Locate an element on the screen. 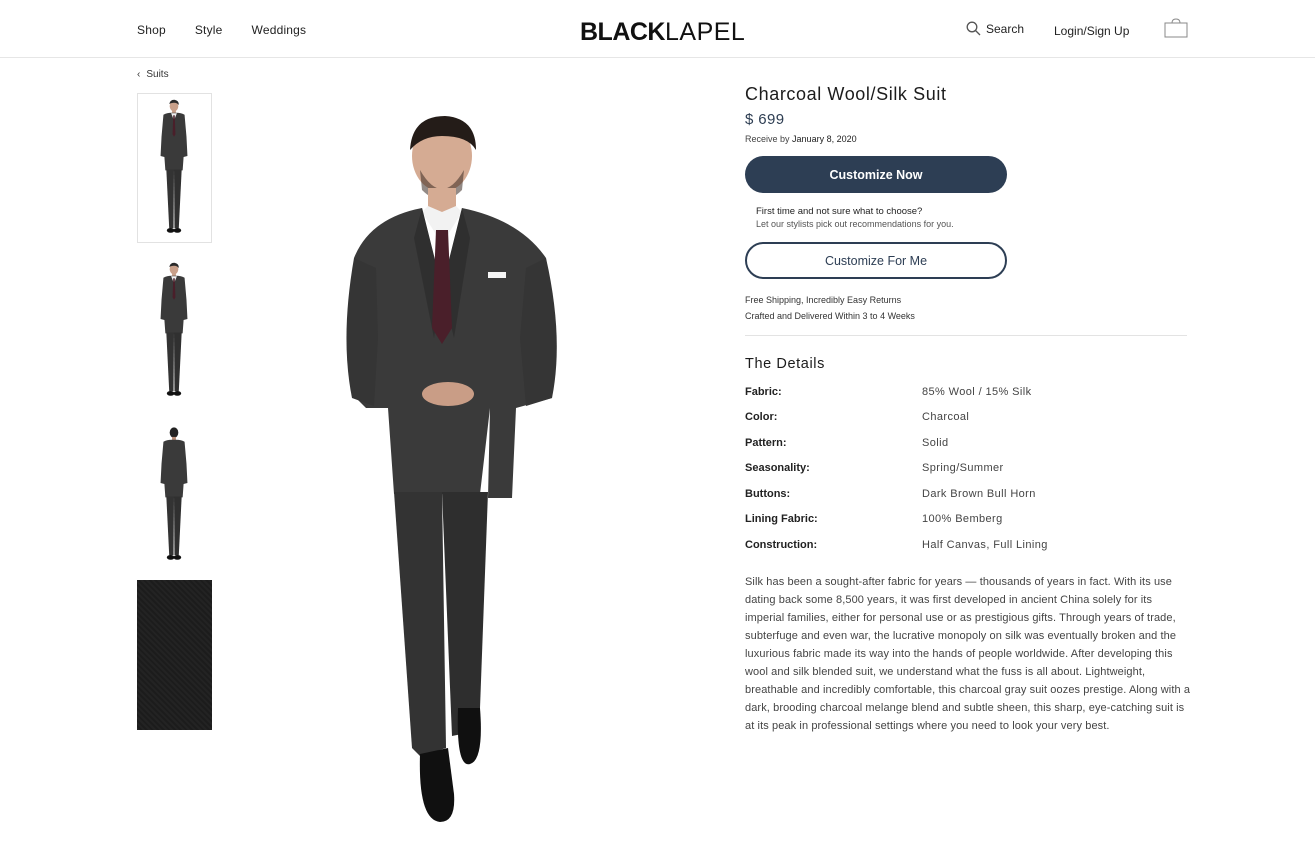 The width and height of the screenshot is (1315, 845). first-time-text: First time and not sure what to choose? is located at coordinates (839, 211).